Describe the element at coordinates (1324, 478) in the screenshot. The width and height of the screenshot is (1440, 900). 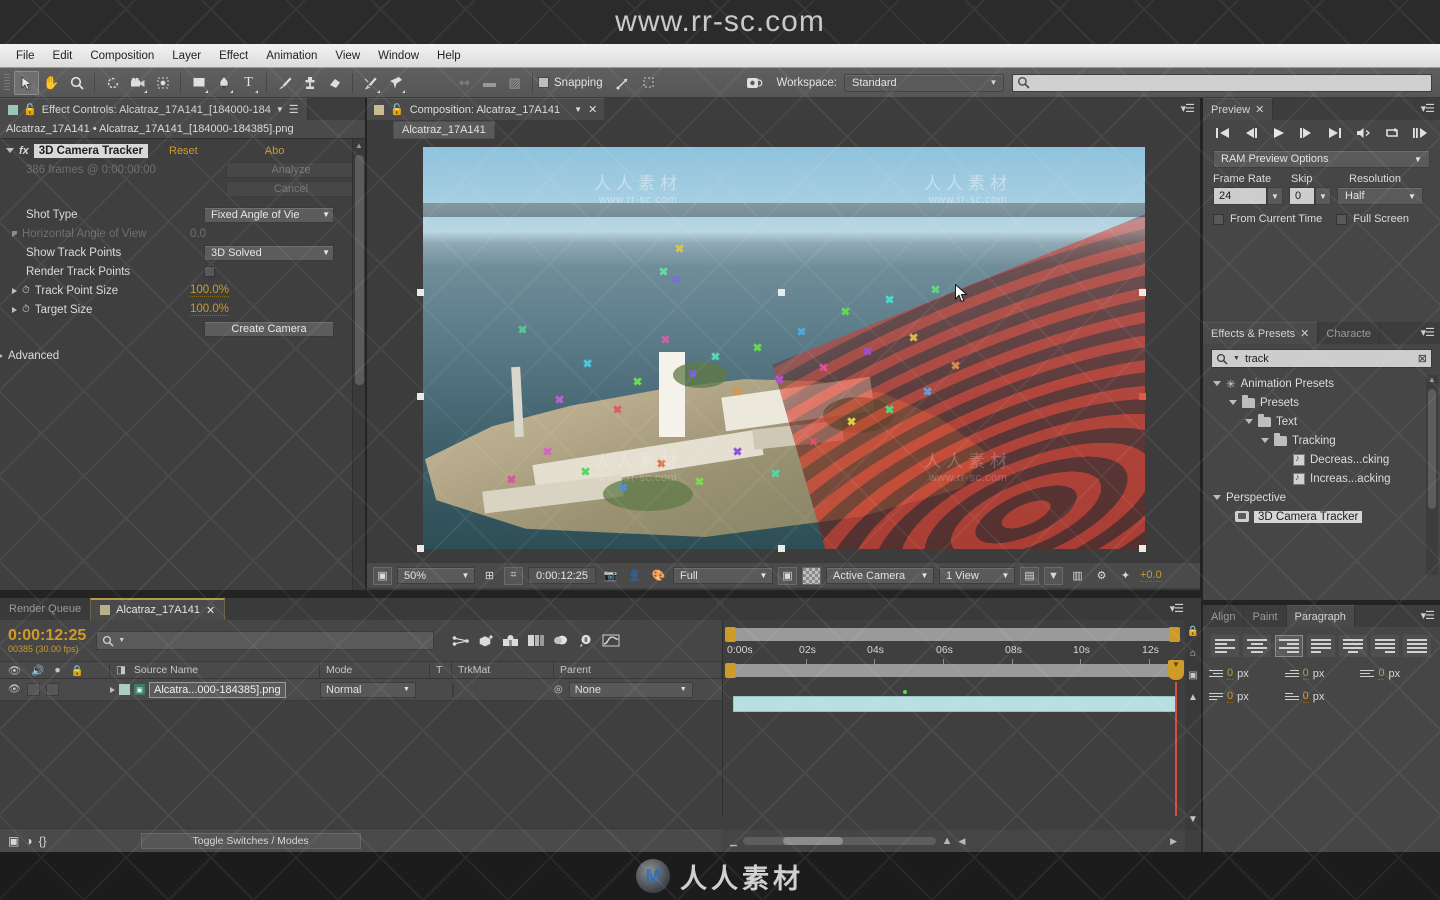
I see `tree-item-increase-tracking: Increas...acking` at that location.